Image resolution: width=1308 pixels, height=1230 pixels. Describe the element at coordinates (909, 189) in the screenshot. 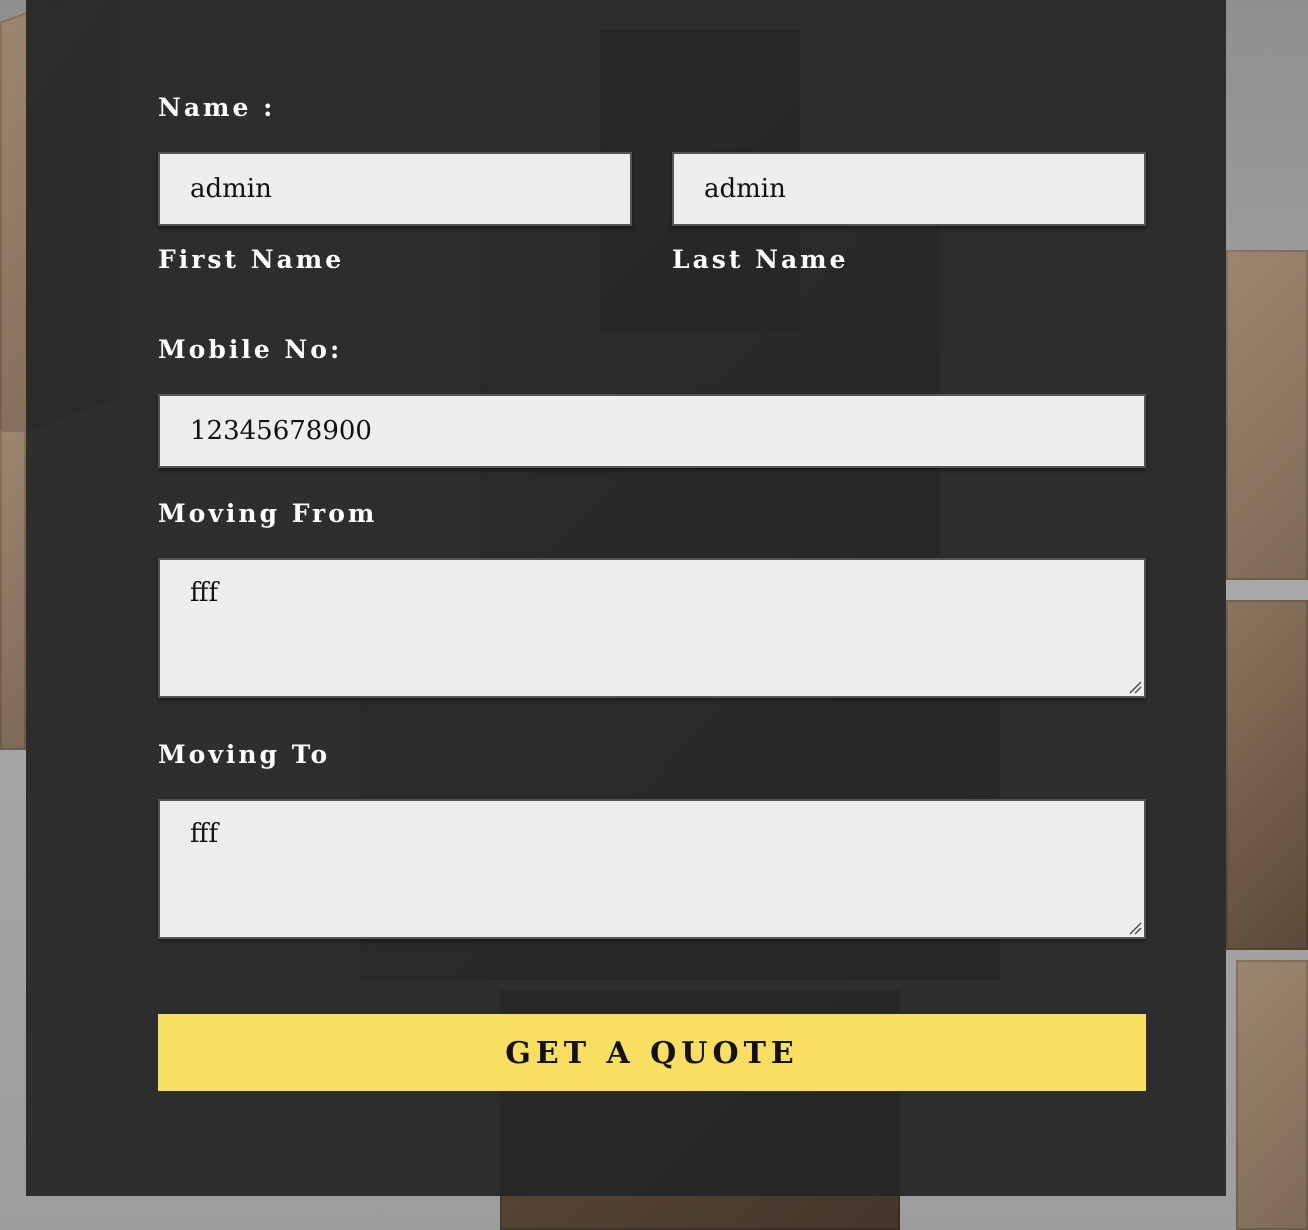

I see `last-name-input: admin` at that location.